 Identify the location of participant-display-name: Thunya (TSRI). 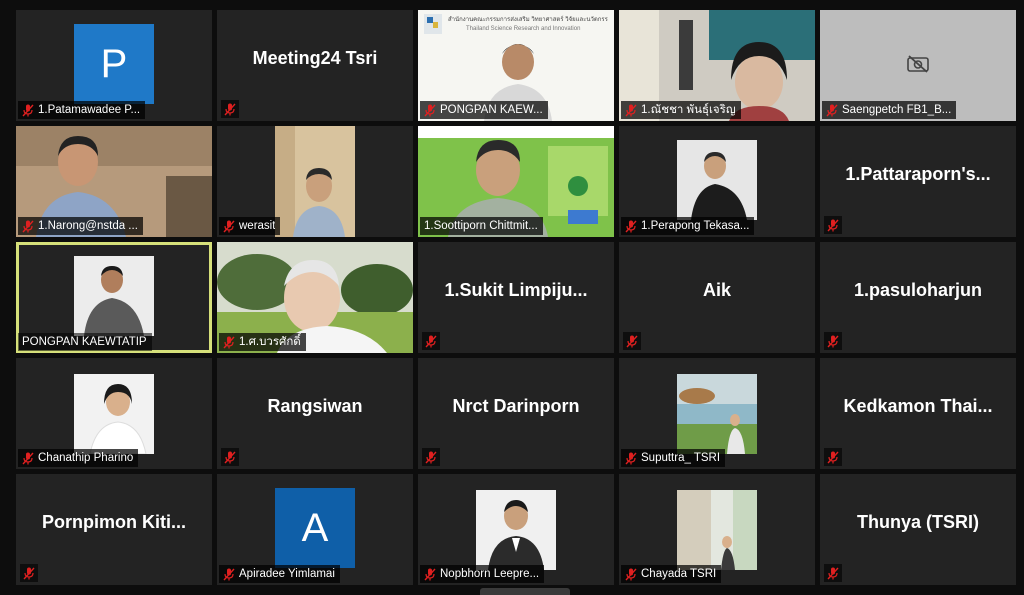
(918, 522).